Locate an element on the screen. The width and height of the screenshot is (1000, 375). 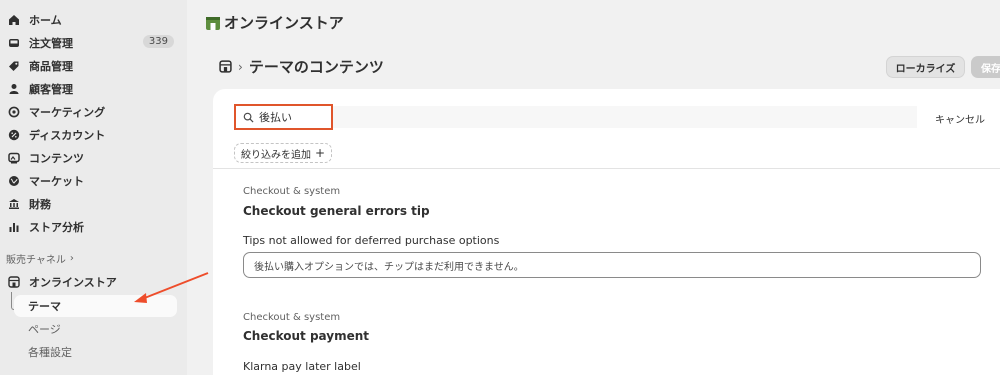
entry-title: Checkout general errors tip is located at coordinates (336, 211).